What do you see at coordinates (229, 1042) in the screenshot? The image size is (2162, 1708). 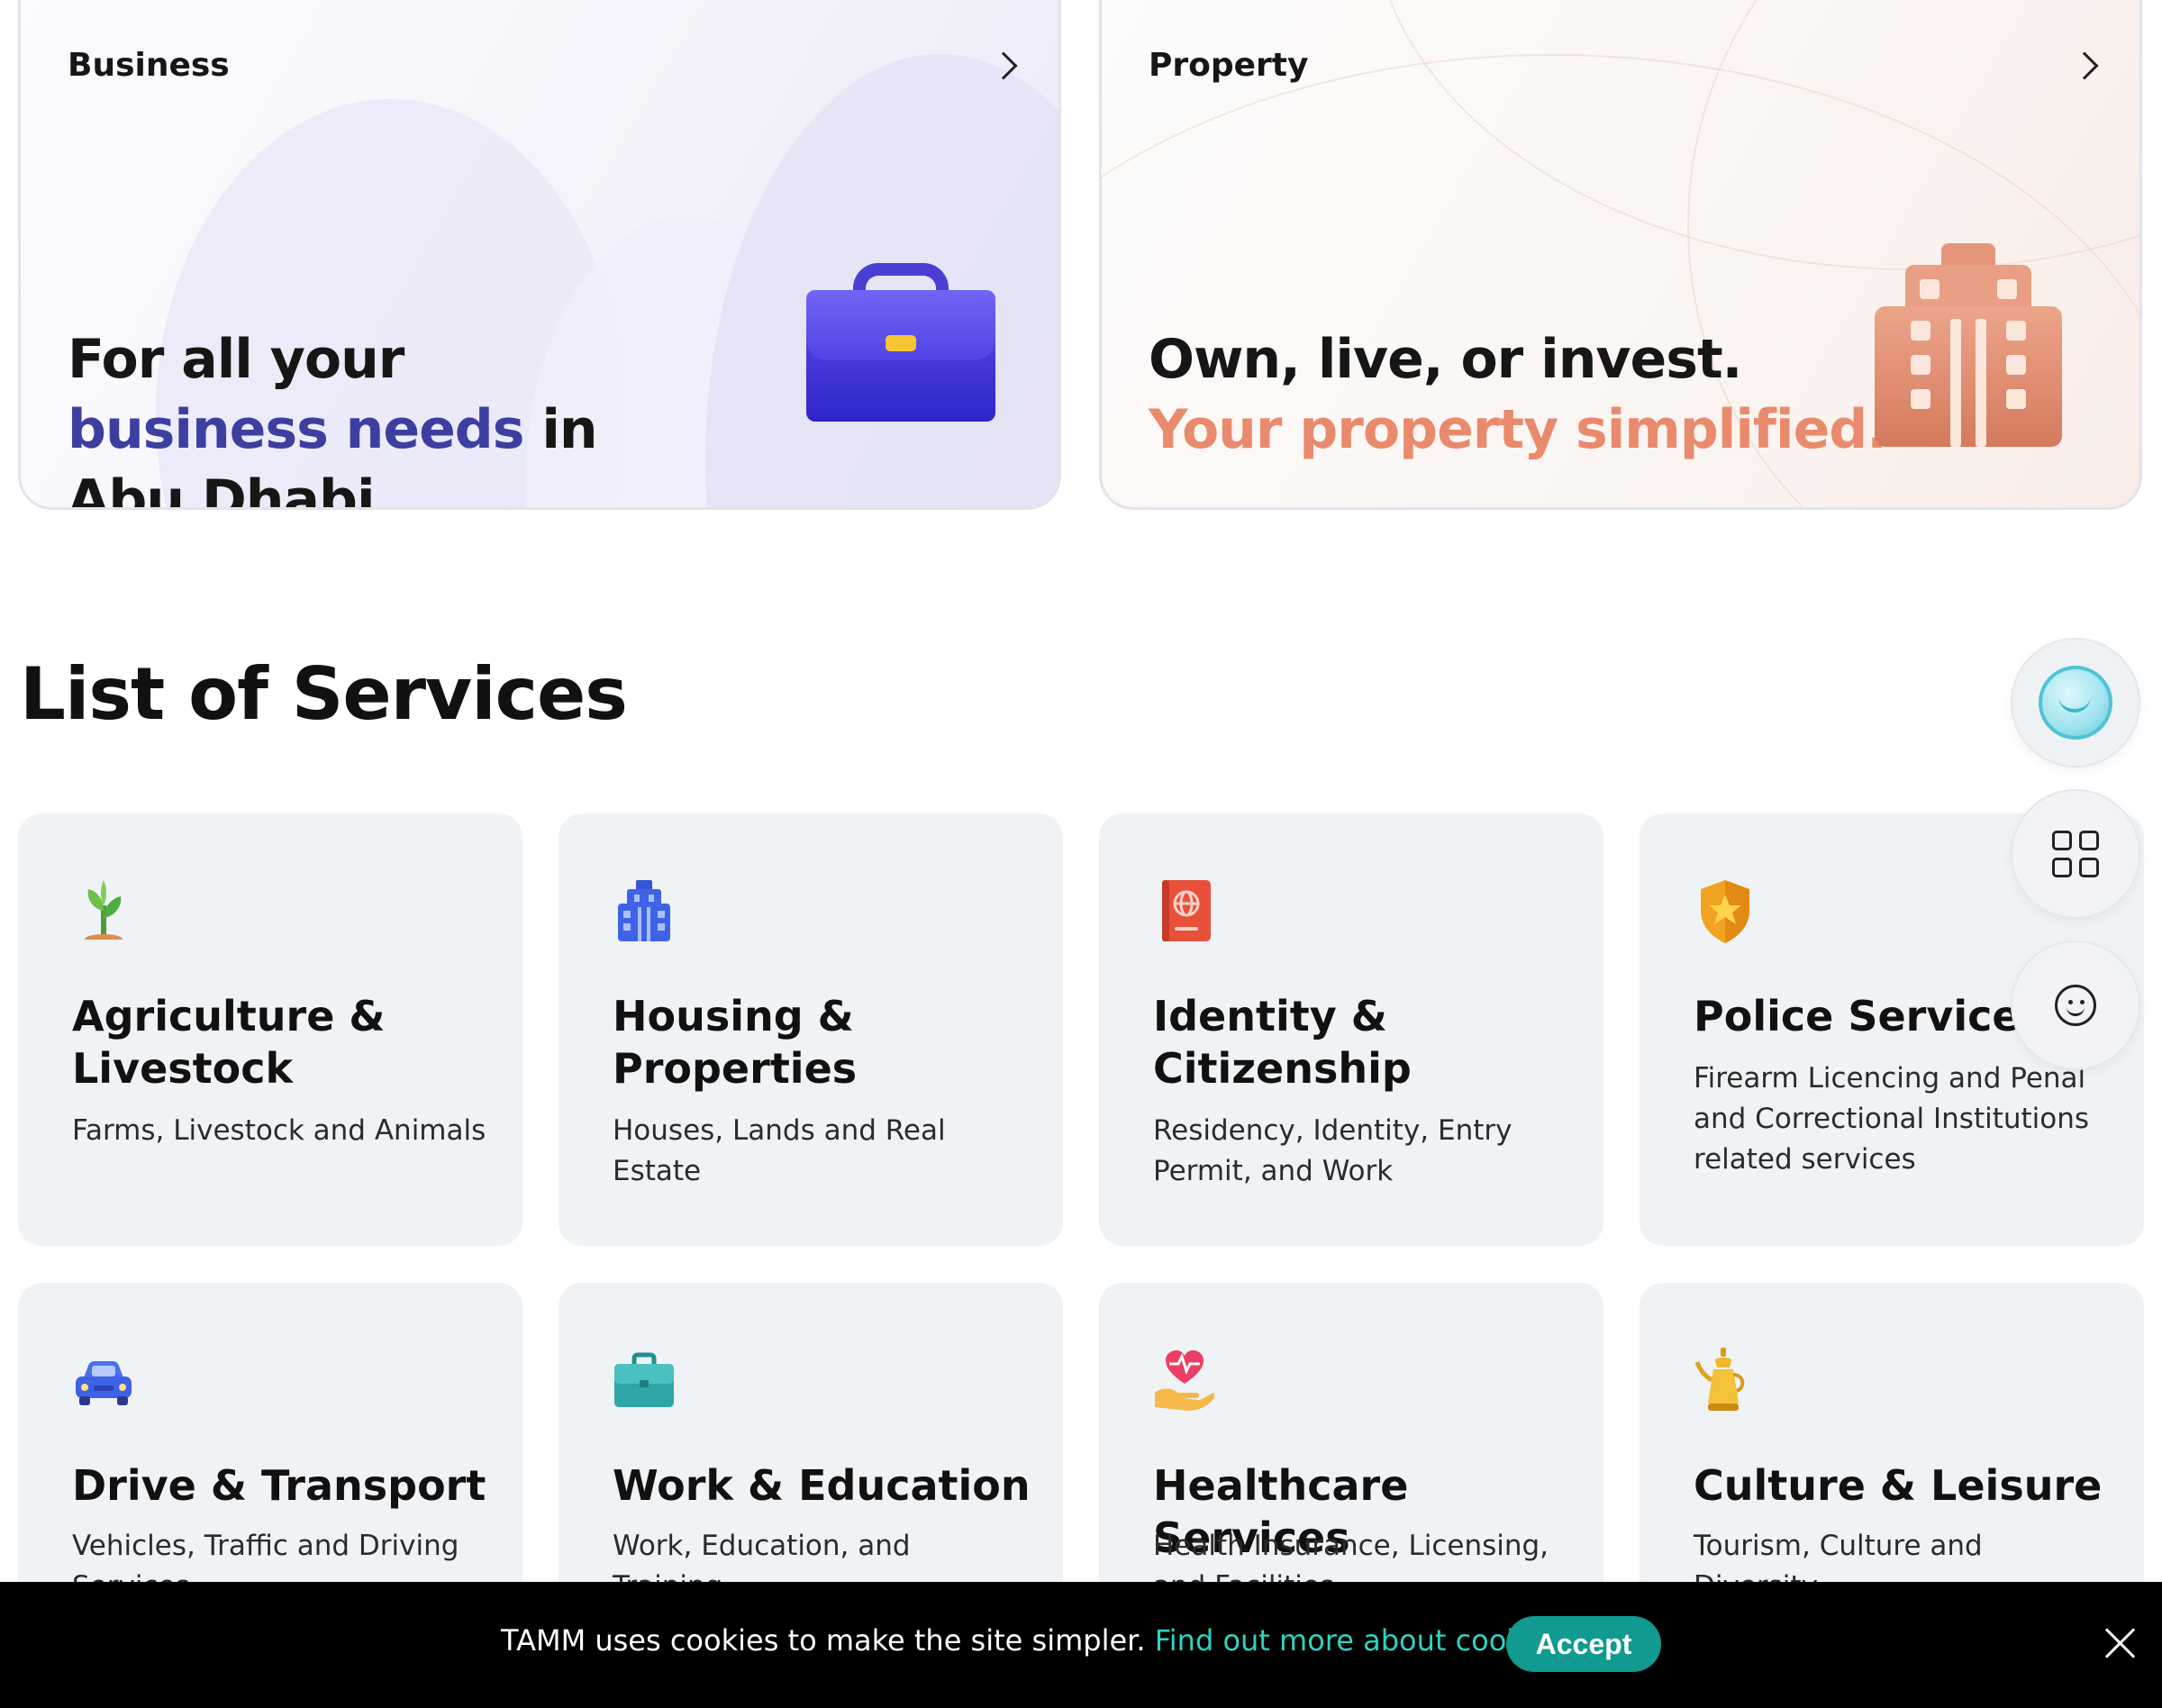 I see `service-title: Agriculture & Livestock` at bounding box center [229, 1042].